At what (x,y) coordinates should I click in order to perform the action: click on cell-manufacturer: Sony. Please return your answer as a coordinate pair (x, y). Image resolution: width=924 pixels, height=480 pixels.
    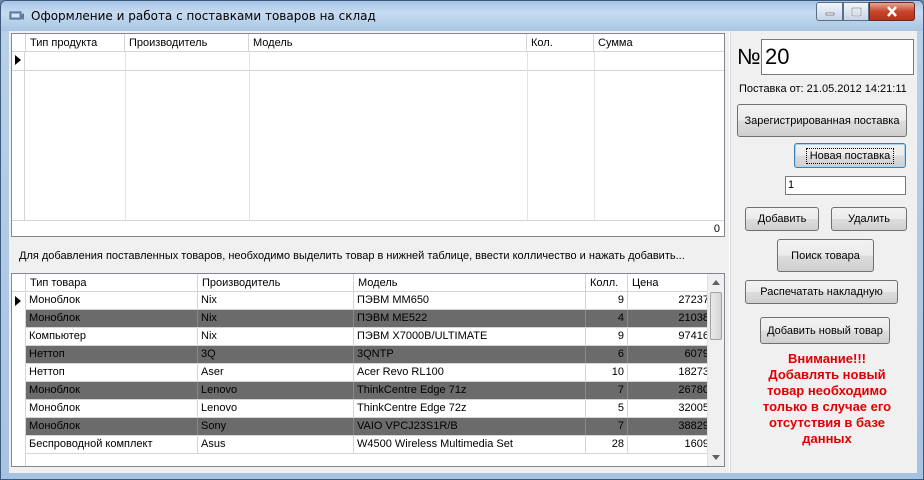
    Looking at the image, I should click on (276, 426).